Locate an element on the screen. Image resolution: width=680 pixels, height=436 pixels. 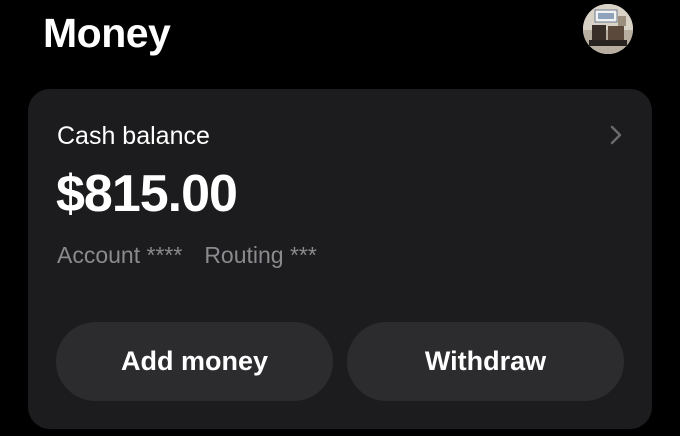
routing-number: Routing *** is located at coordinates (260, 255).